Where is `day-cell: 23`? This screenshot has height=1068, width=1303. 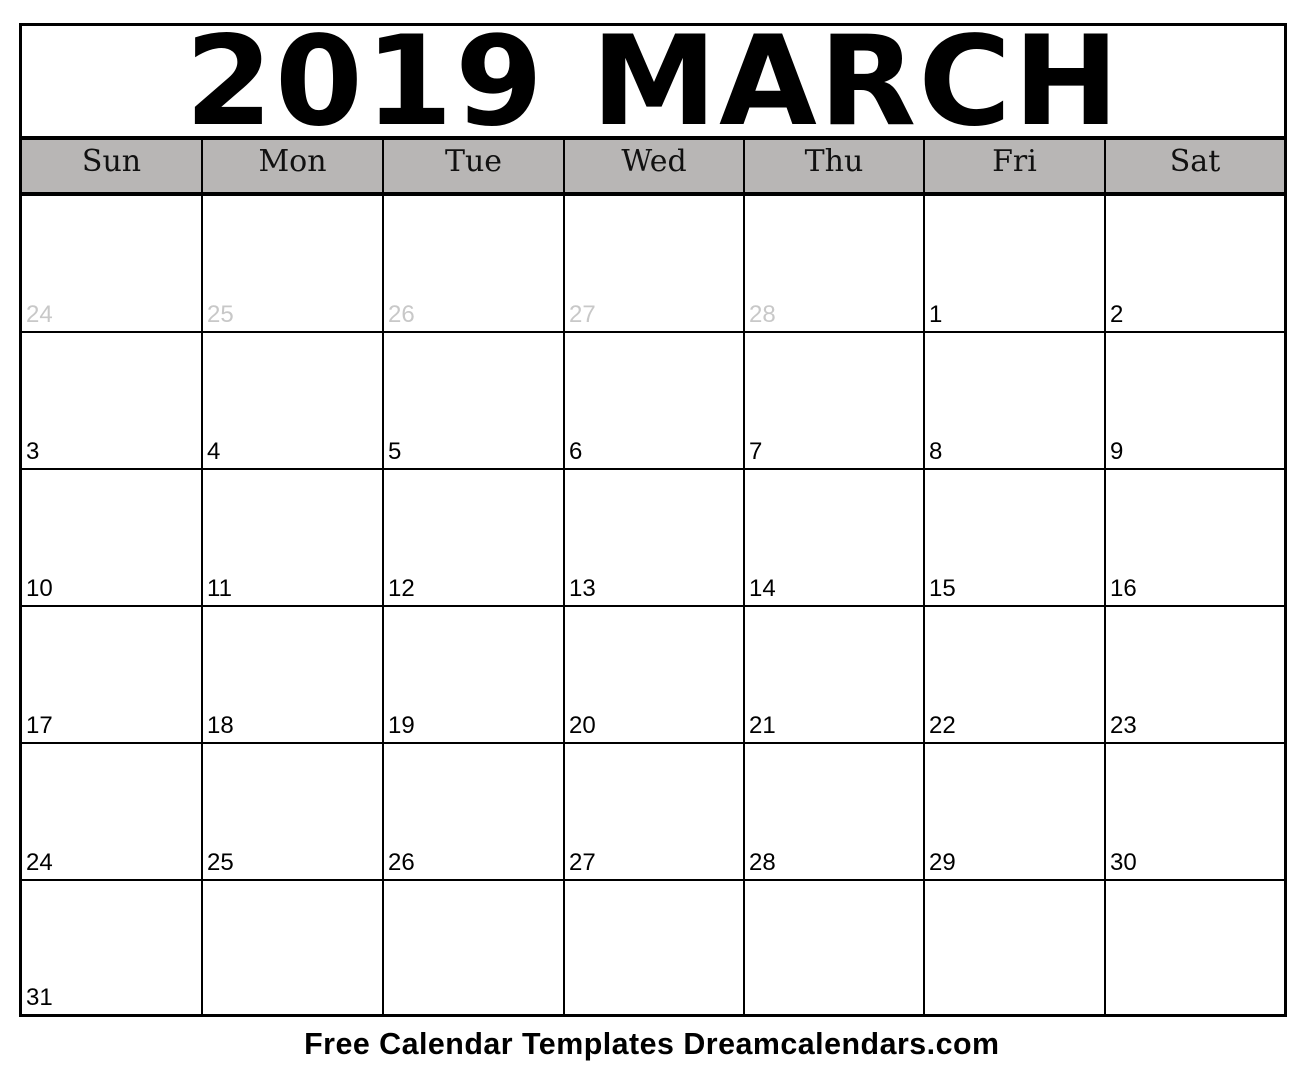
day-cell: 23 is located at coordinates (1195, 674).